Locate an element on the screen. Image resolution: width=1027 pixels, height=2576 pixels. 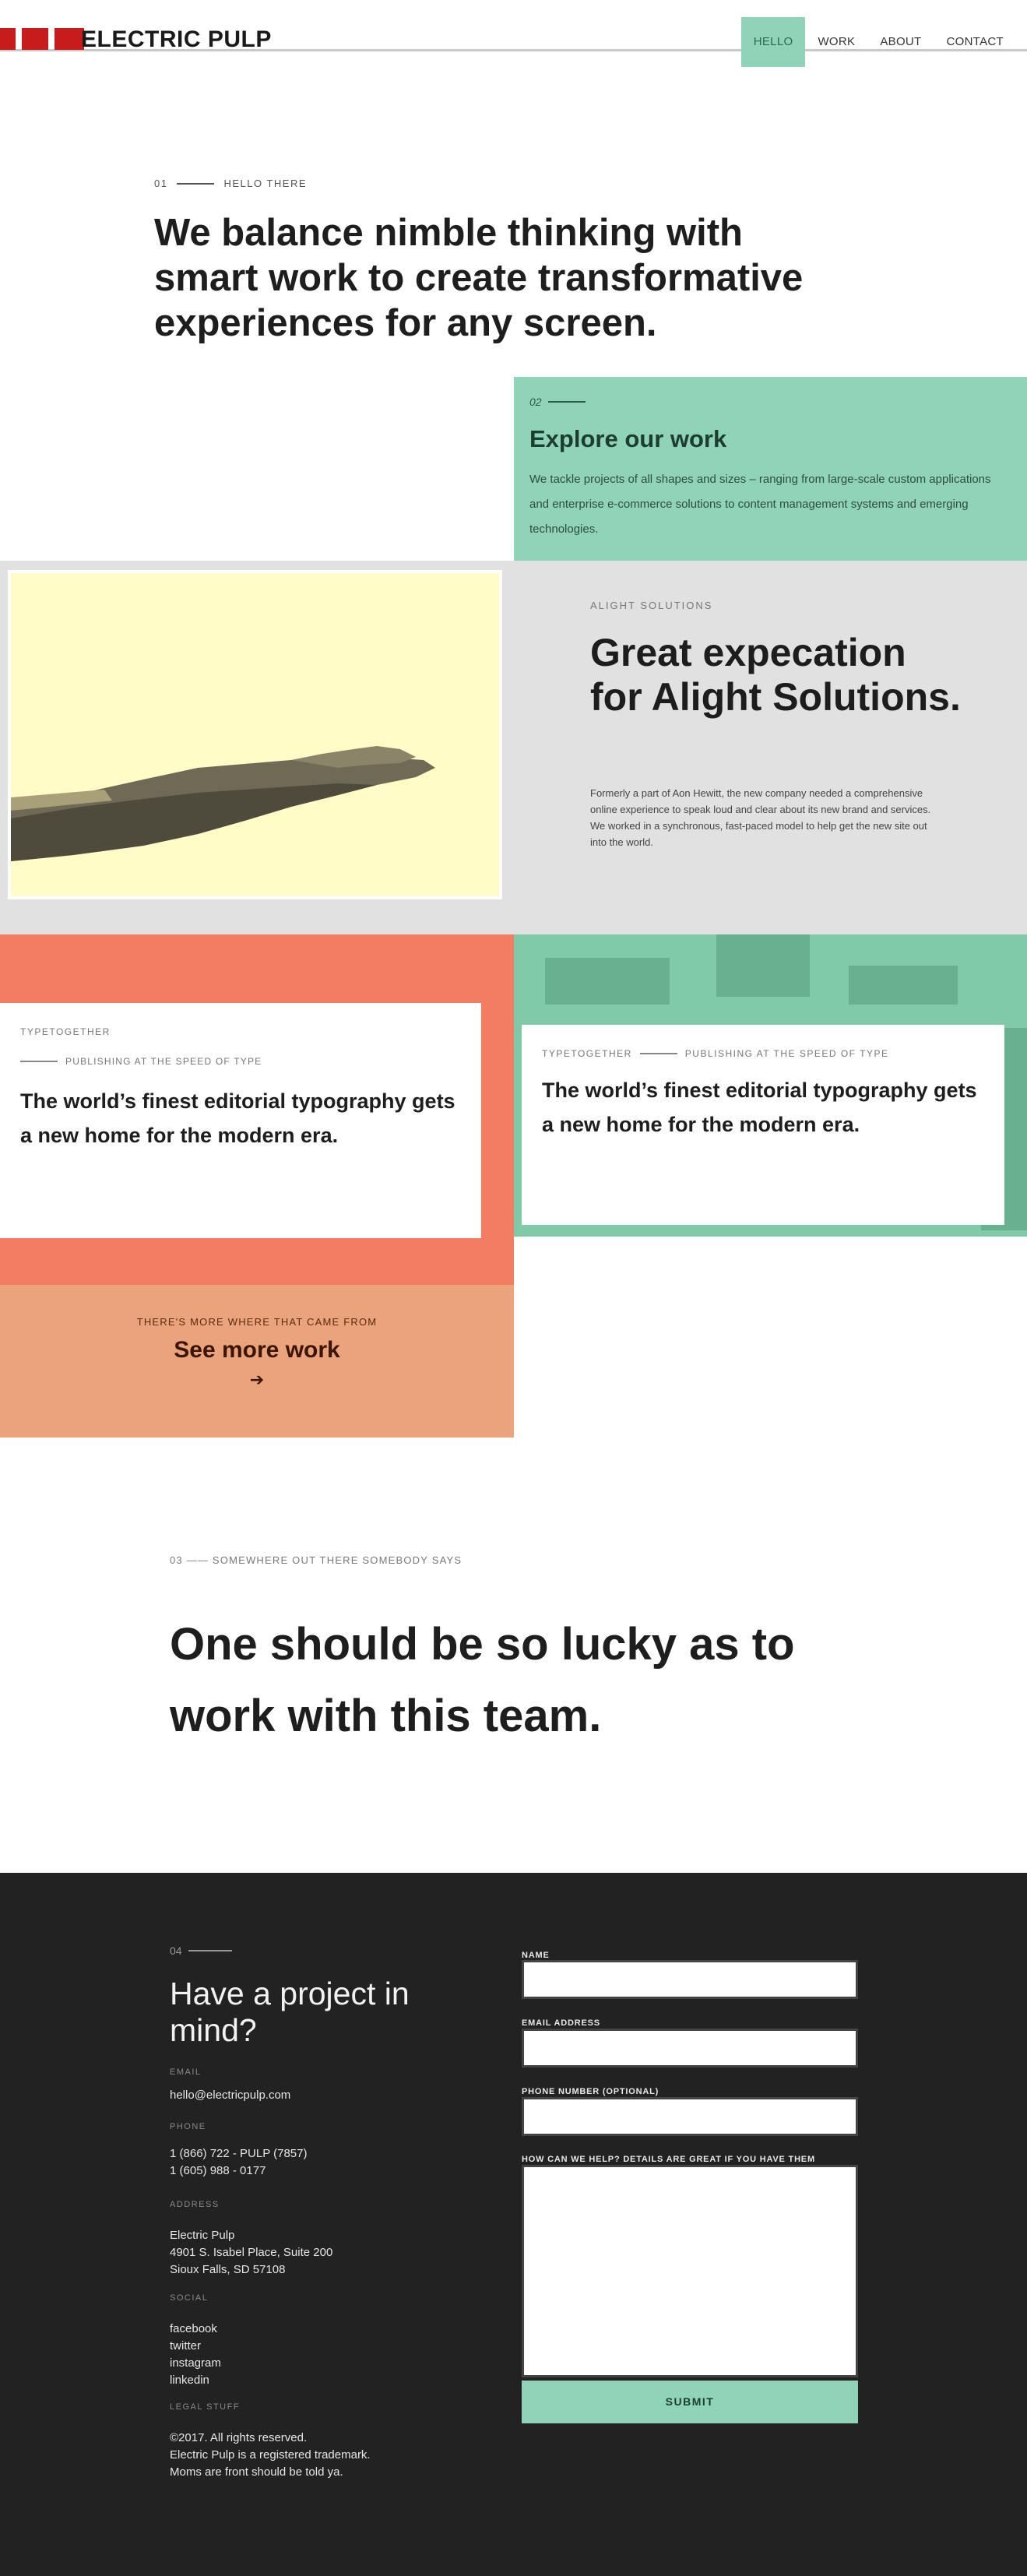
eyebrow-text: HELLO THERE is located at coordinates (266, 183).